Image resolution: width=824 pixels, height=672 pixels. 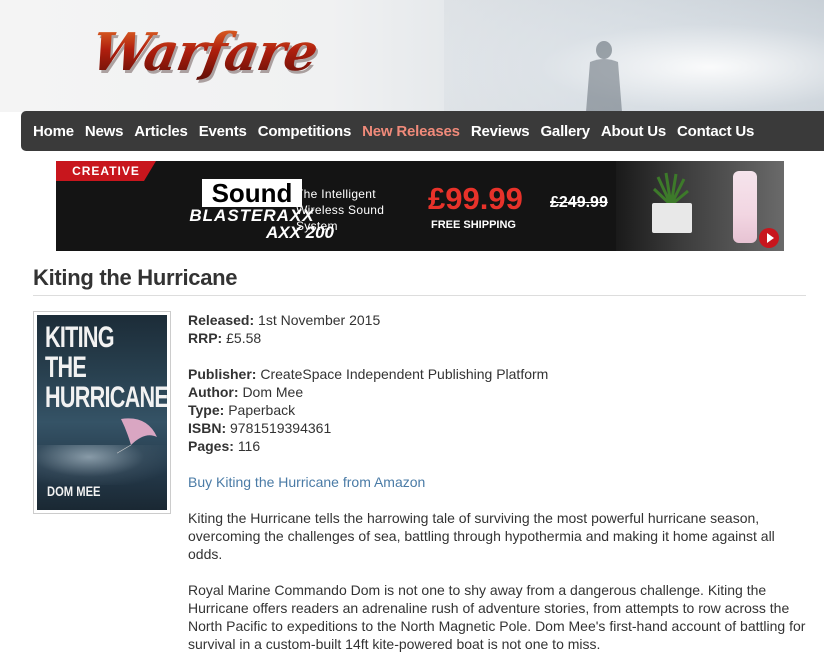 What do you see at coordinates (249, 446) in the screenshot?
I see `pages-value: 116` at bounding box center [249, 446].